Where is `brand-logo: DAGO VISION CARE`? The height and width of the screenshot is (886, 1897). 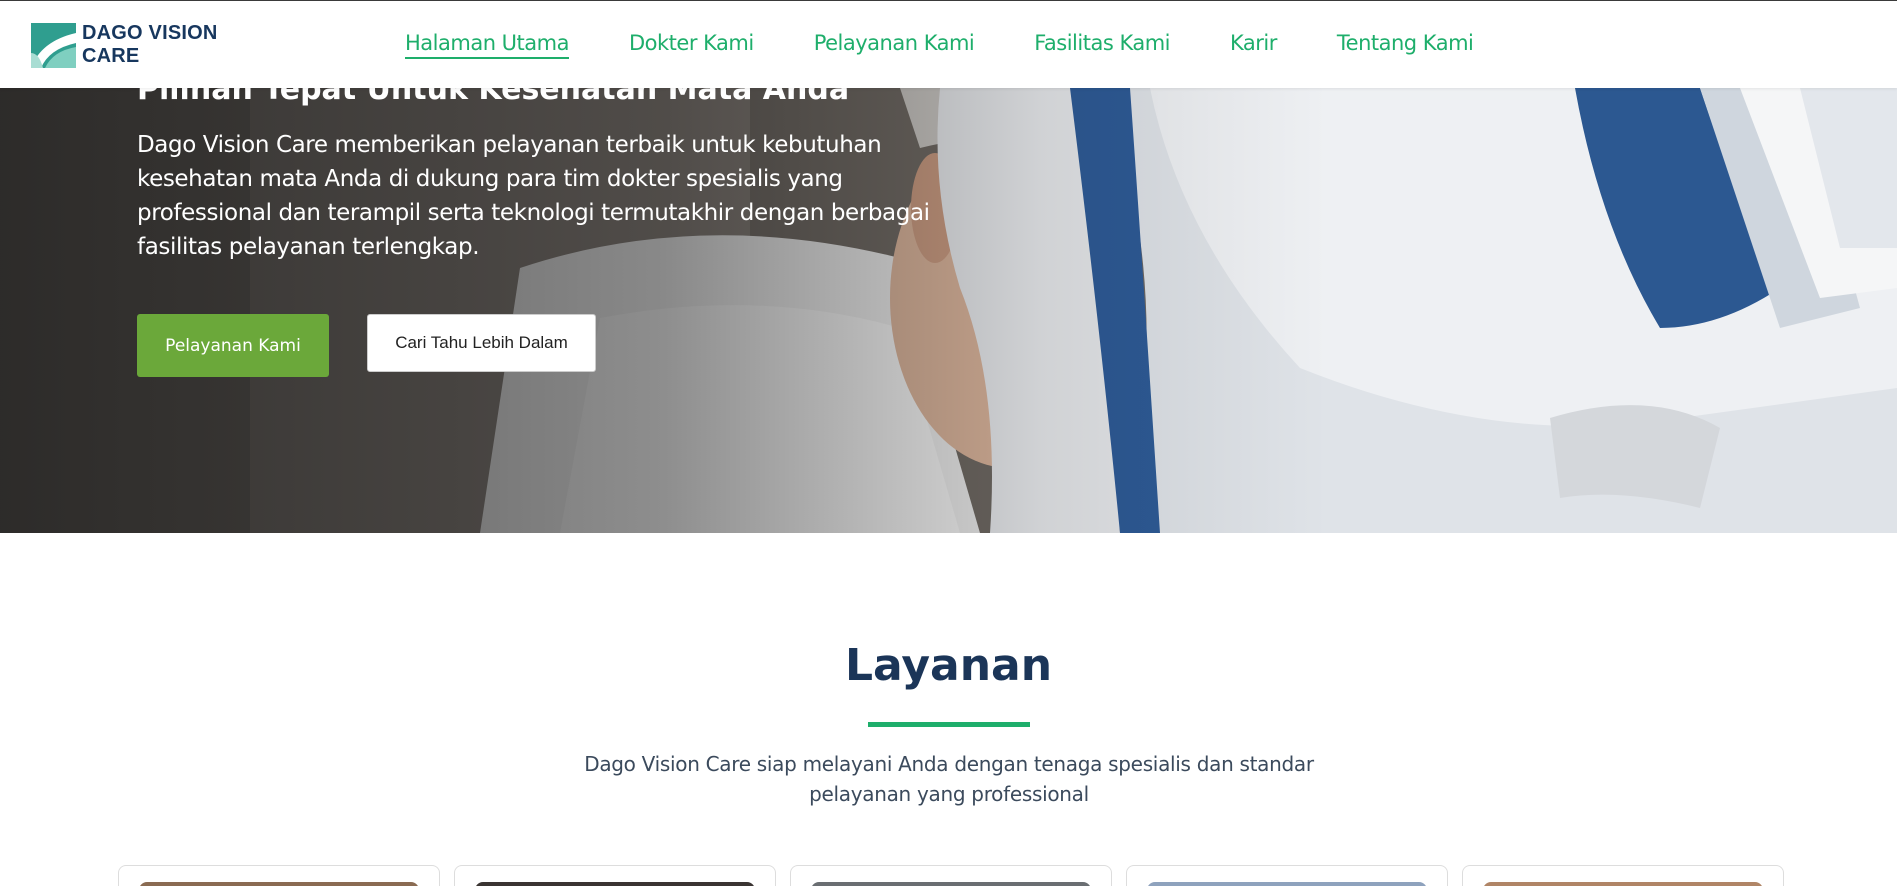
brand-logo: DAGO VISION CARE is located at coordinates (124, 45).